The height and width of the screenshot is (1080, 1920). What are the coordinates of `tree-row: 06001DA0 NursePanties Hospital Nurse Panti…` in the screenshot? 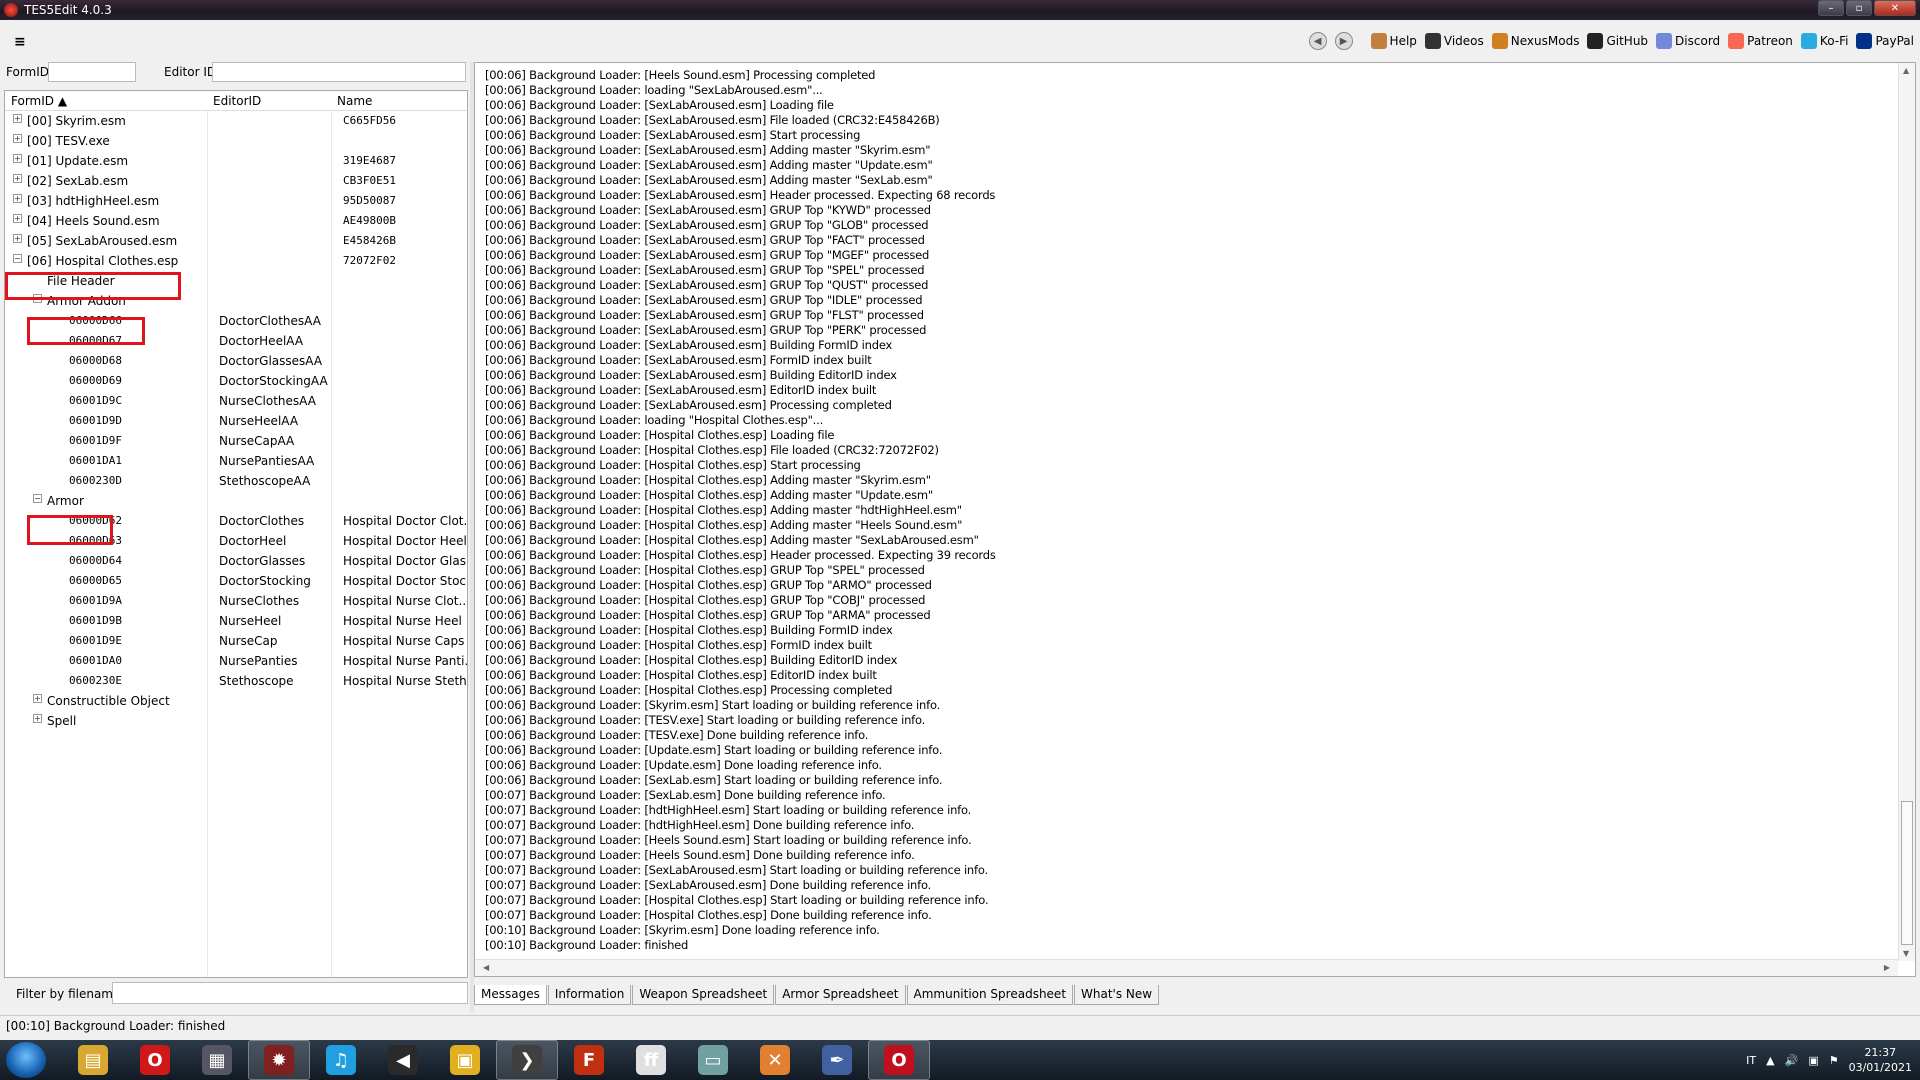 It's located at (236, 661).